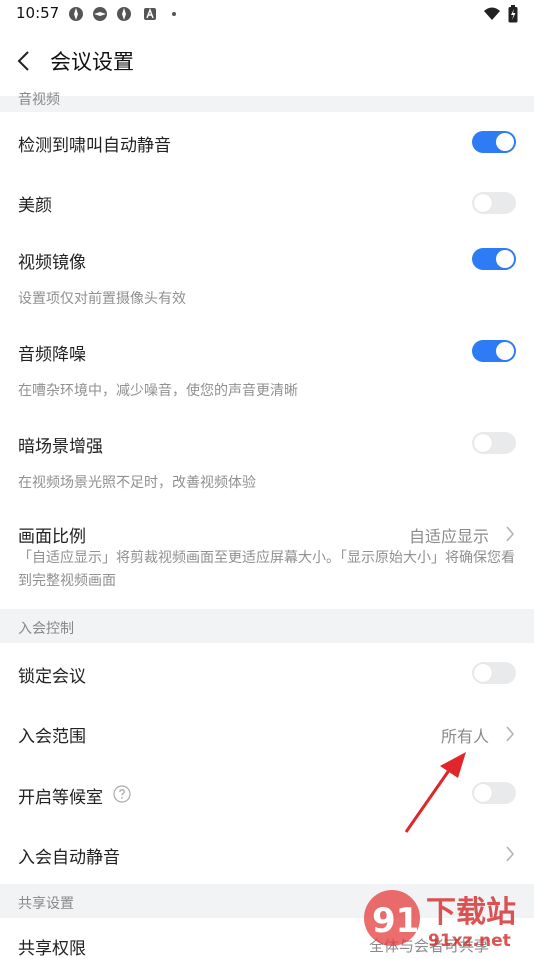 This screenshot has height=959, width=534. What do you see at coordinates (52, 946) in the screenshot?
I see `share-permission-label: 共享权限` at bounding box center [52, 946].